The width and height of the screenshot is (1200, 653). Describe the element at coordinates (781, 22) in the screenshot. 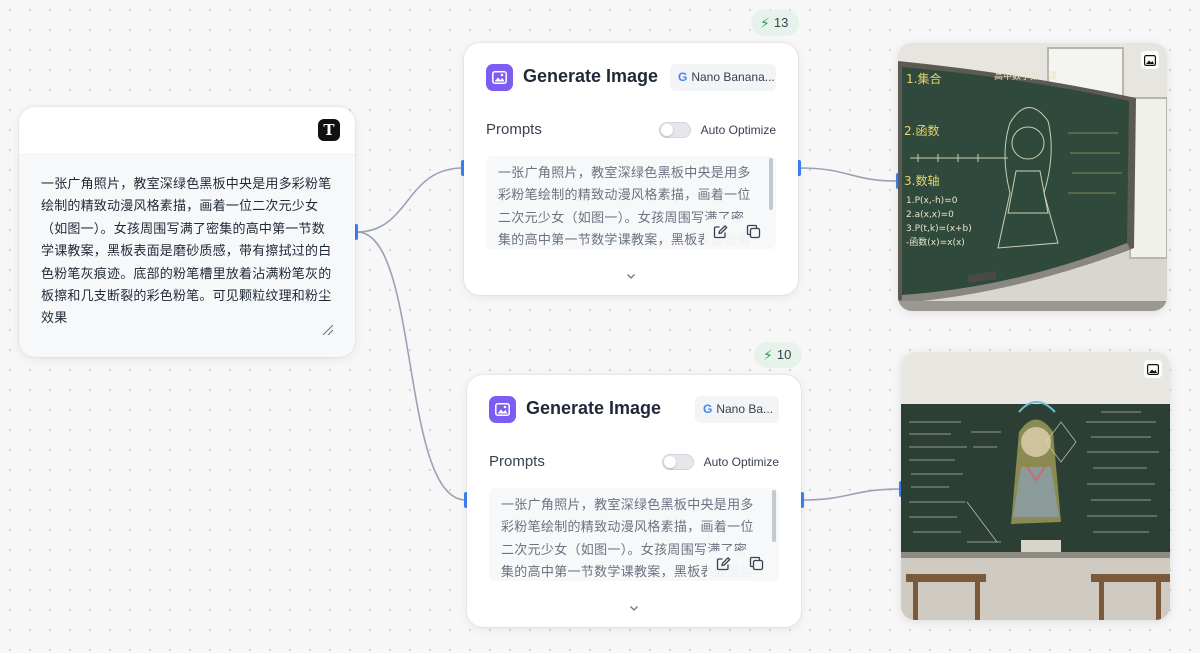

I see `credit-cost-value: 13` at that location.